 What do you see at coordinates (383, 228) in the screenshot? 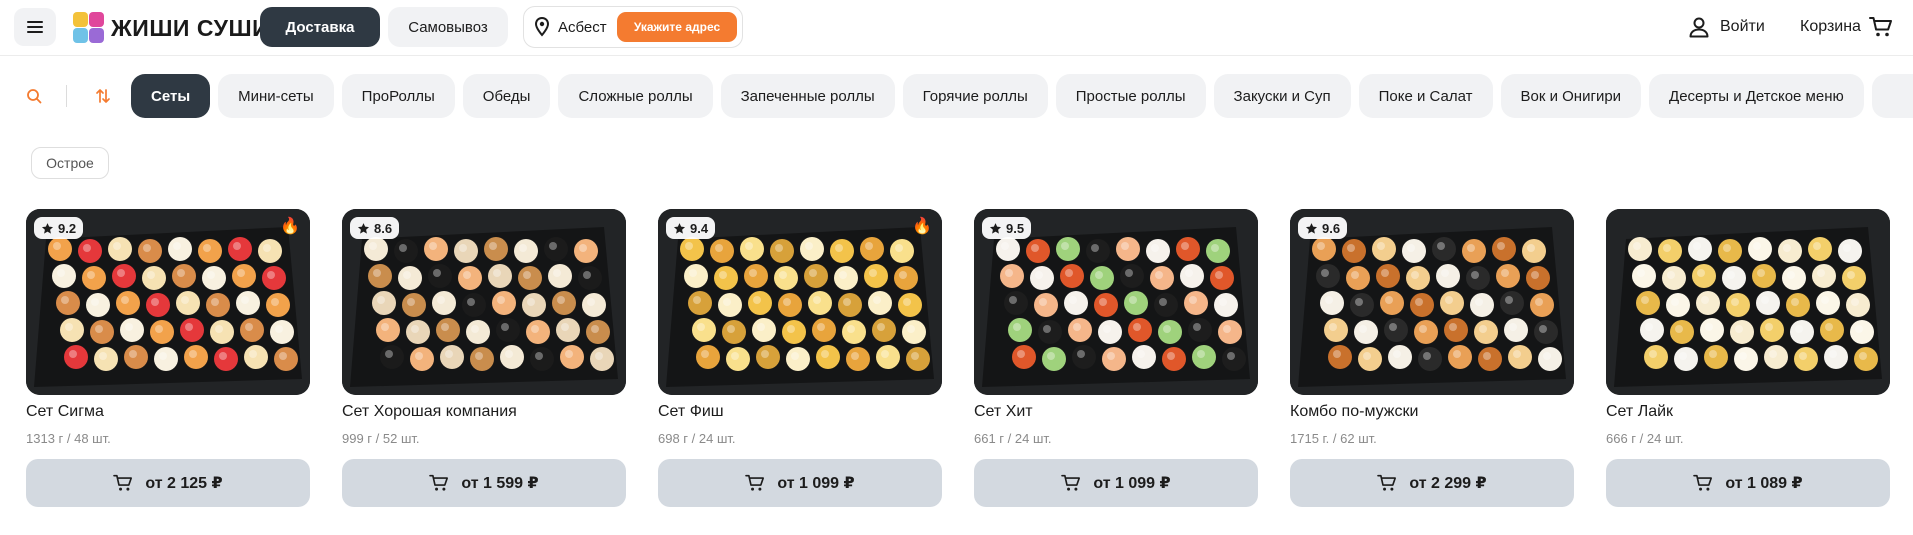
I see `rating-value: 8.6` at bounding box center [383, 228].